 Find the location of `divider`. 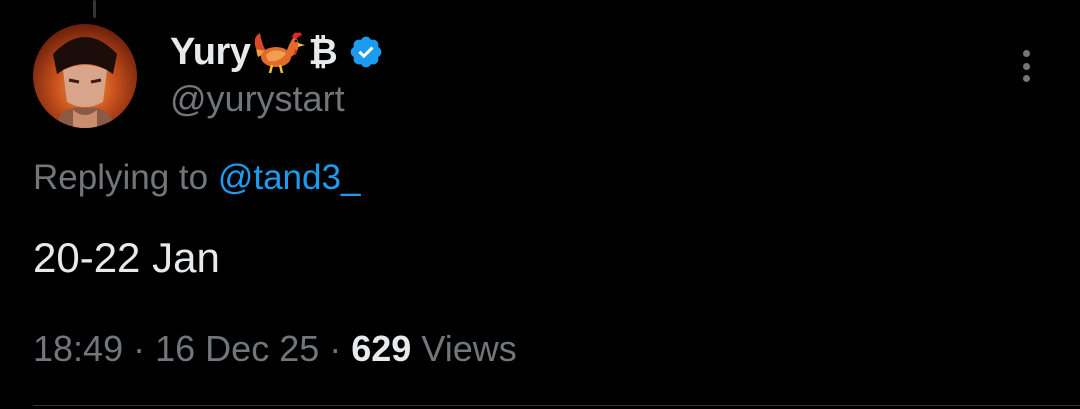

divider is located at coordinates (556, 405).